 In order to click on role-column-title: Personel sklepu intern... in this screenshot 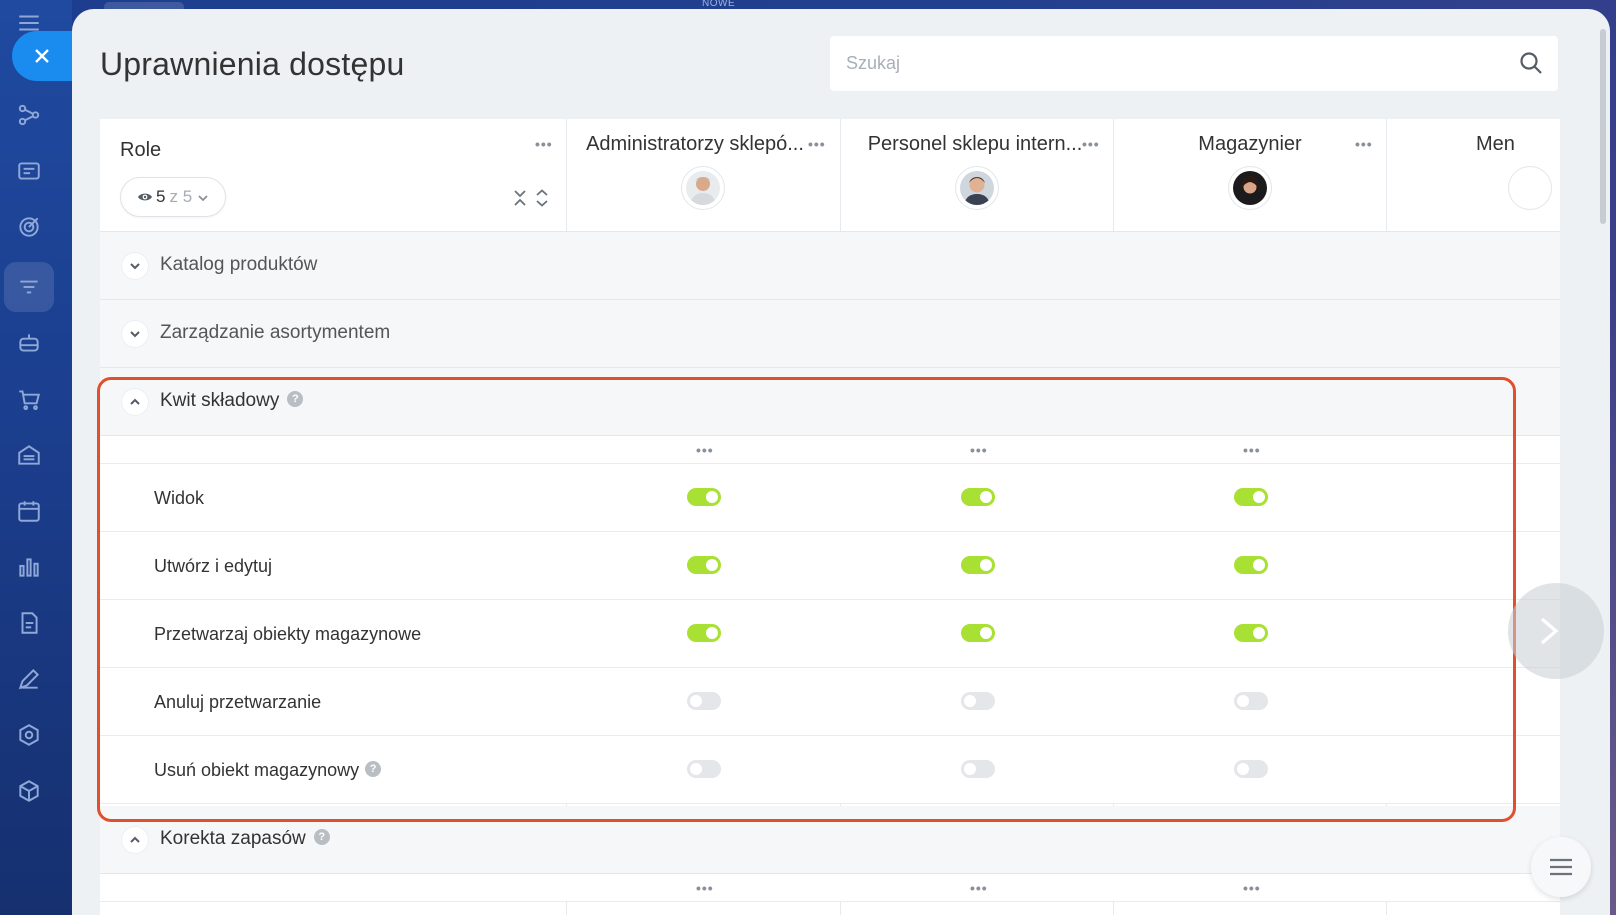, I will do `click(975, 144)`.